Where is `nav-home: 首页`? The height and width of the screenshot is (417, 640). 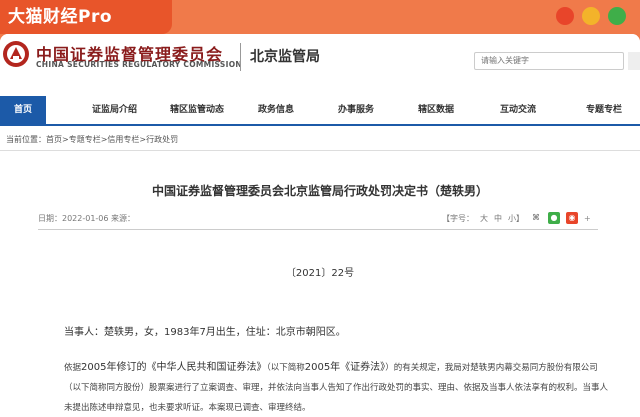 nav-home: 首页 is located at coordinates (23, 110).